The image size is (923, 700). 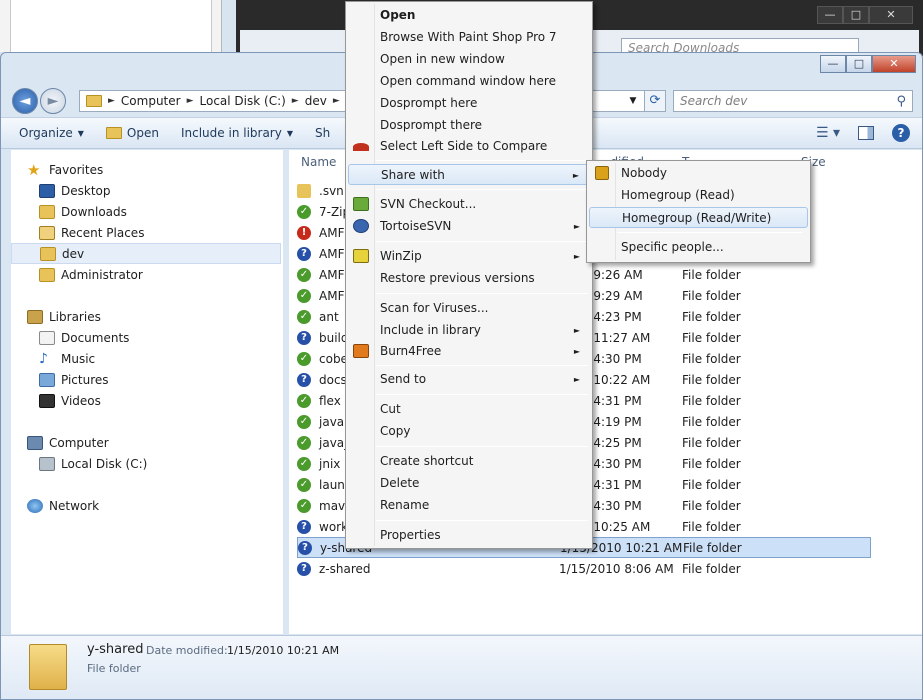 What do you see at coordinates (469, 256) in the screenshot?
I see `menu-winzip: WinZip ►` at bounding box center [469, 256].